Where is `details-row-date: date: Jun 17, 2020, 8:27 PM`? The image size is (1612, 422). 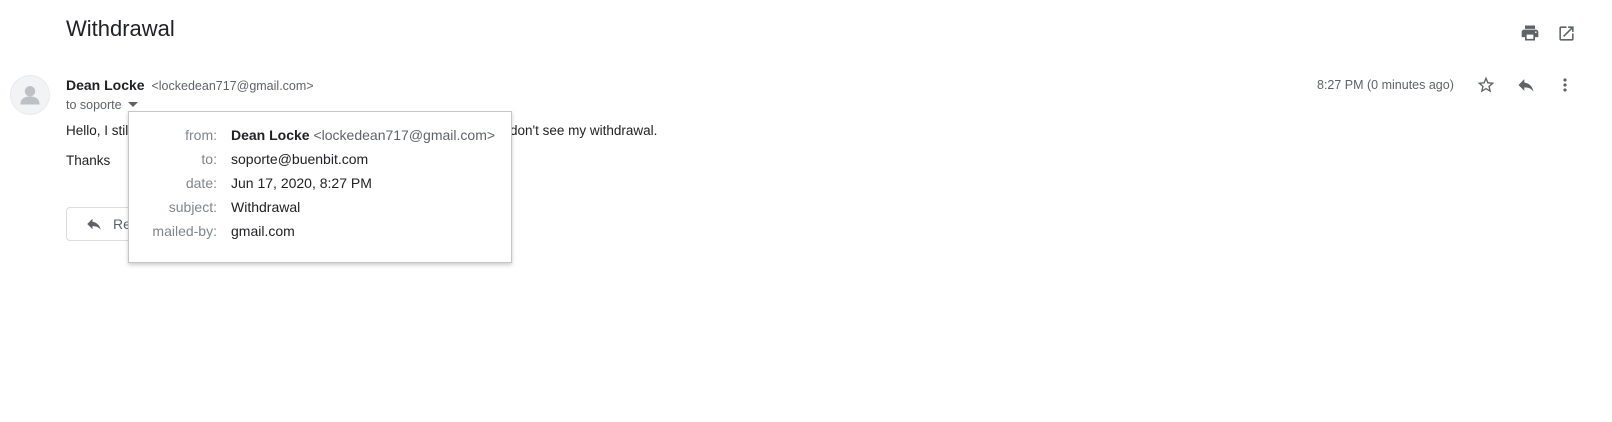 details-row-date: date: Jun 17, 2020, 8:27 PM is located at coordinates (321, 186).